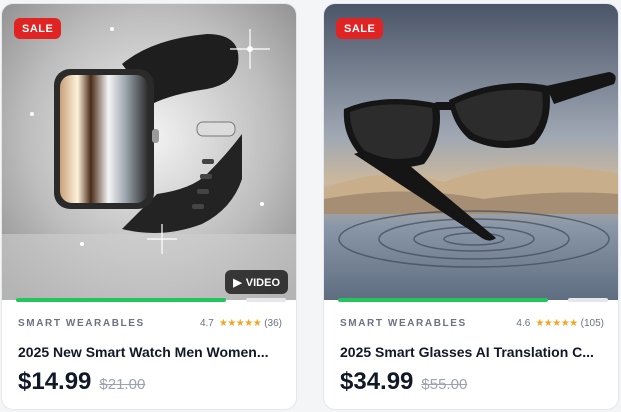  What do you see at coordinates (444, 384) in the screenshot?
I see `original-price: $55.00` at bounding box center [444, 384].